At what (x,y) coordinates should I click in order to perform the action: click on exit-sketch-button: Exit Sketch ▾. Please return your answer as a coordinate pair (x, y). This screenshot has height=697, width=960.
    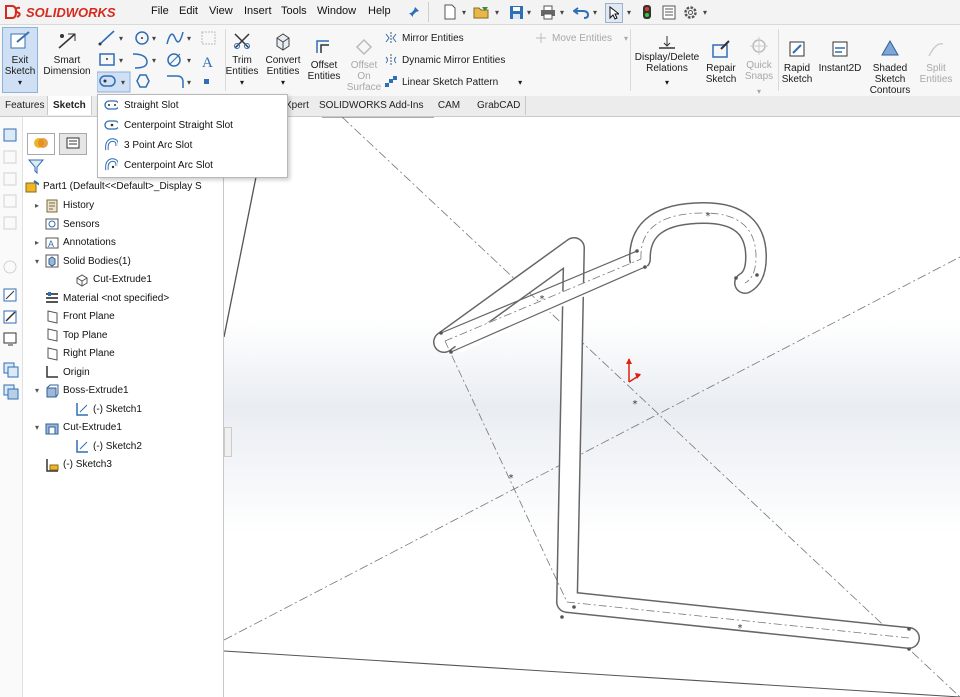
    Looking at the image, I should click on (20, 60).